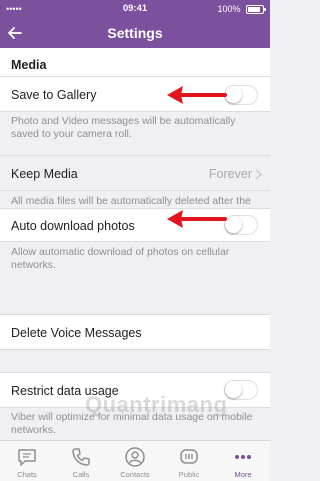 This screenshot has width=320, height=481. I want to click on watermark-text: Quantrimang, so click(156, 404).